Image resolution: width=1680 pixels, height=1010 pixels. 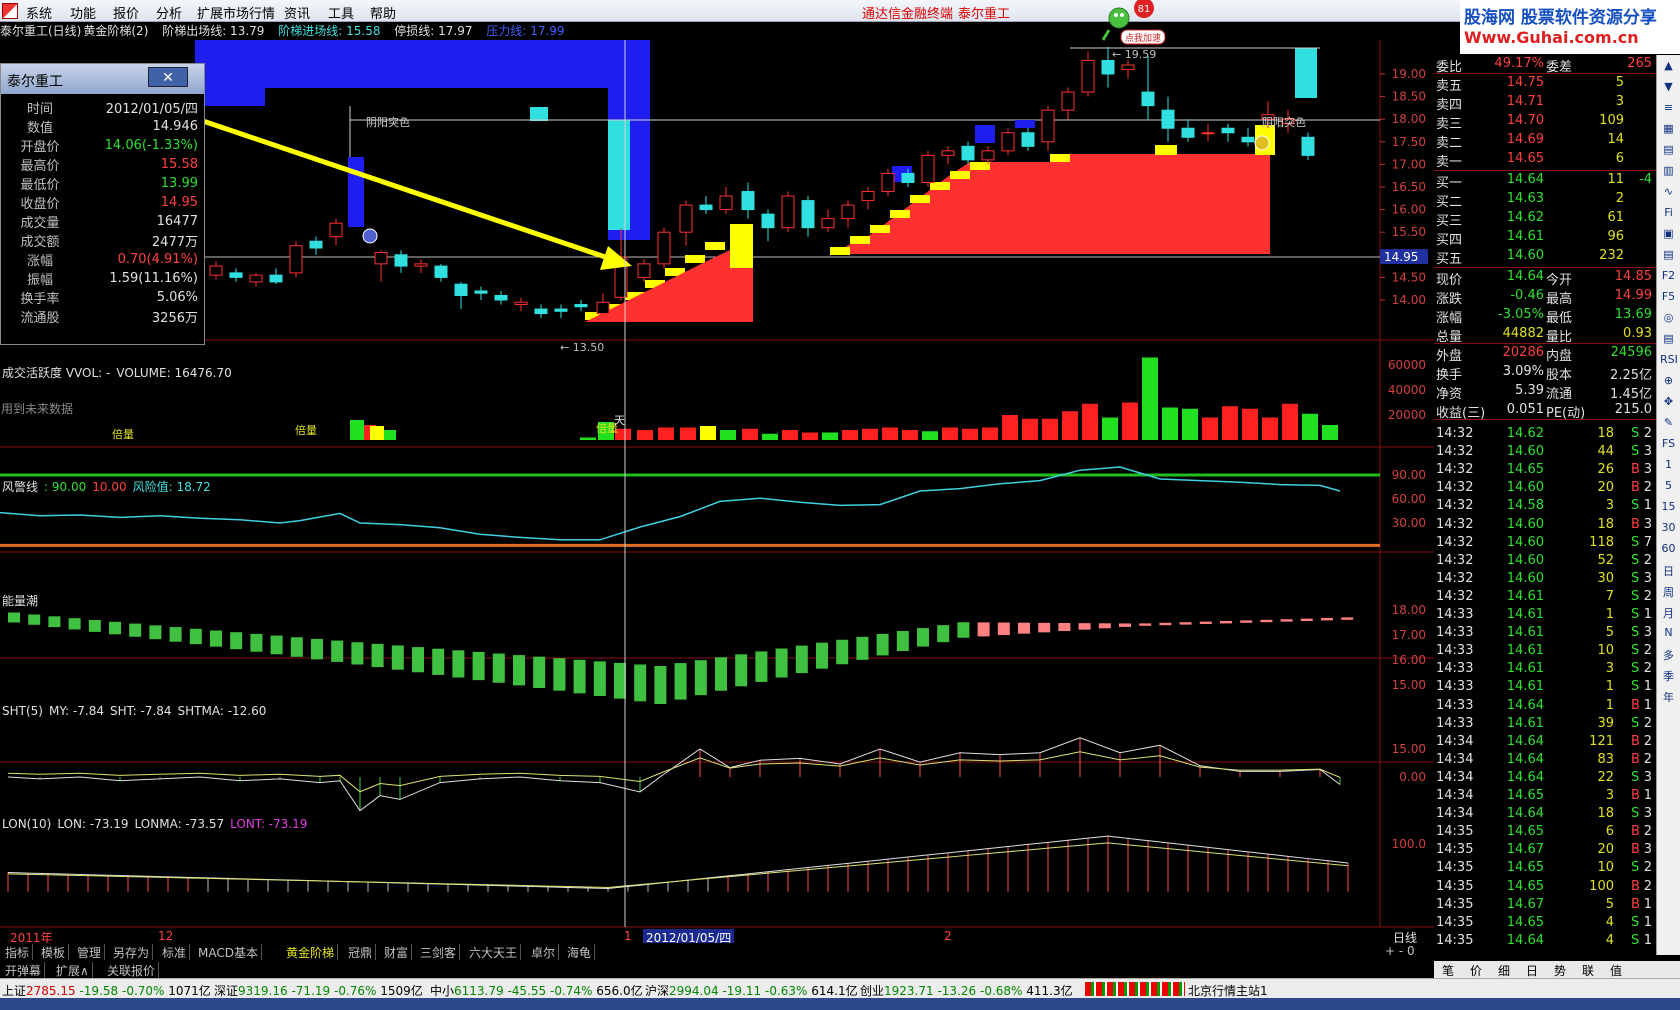 What do you see at coordinates (1668, 676) in the screenshot?
I see `side-tool-button: 季` at bounding box center [1668, 676].